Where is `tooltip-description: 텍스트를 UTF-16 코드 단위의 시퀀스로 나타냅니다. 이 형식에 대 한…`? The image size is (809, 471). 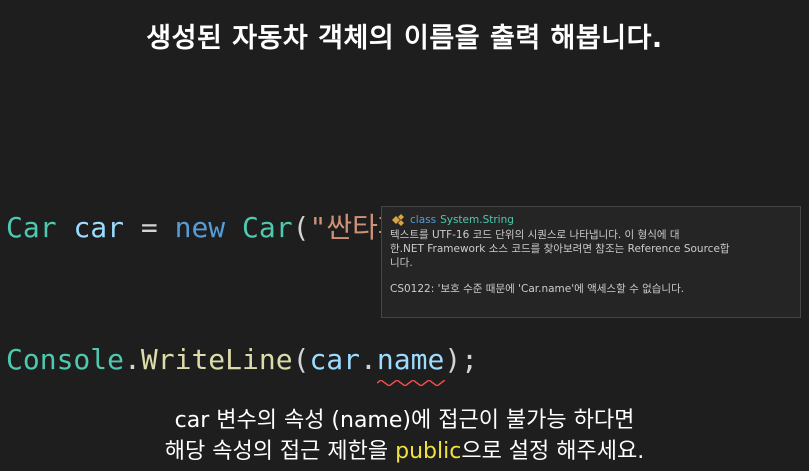
tooltip-description: 텍스트를 UTF-16 코드 단위의 시퀀스로 나타냅니다. 이 형식에 대 한… is located at coordinates (591, 249).